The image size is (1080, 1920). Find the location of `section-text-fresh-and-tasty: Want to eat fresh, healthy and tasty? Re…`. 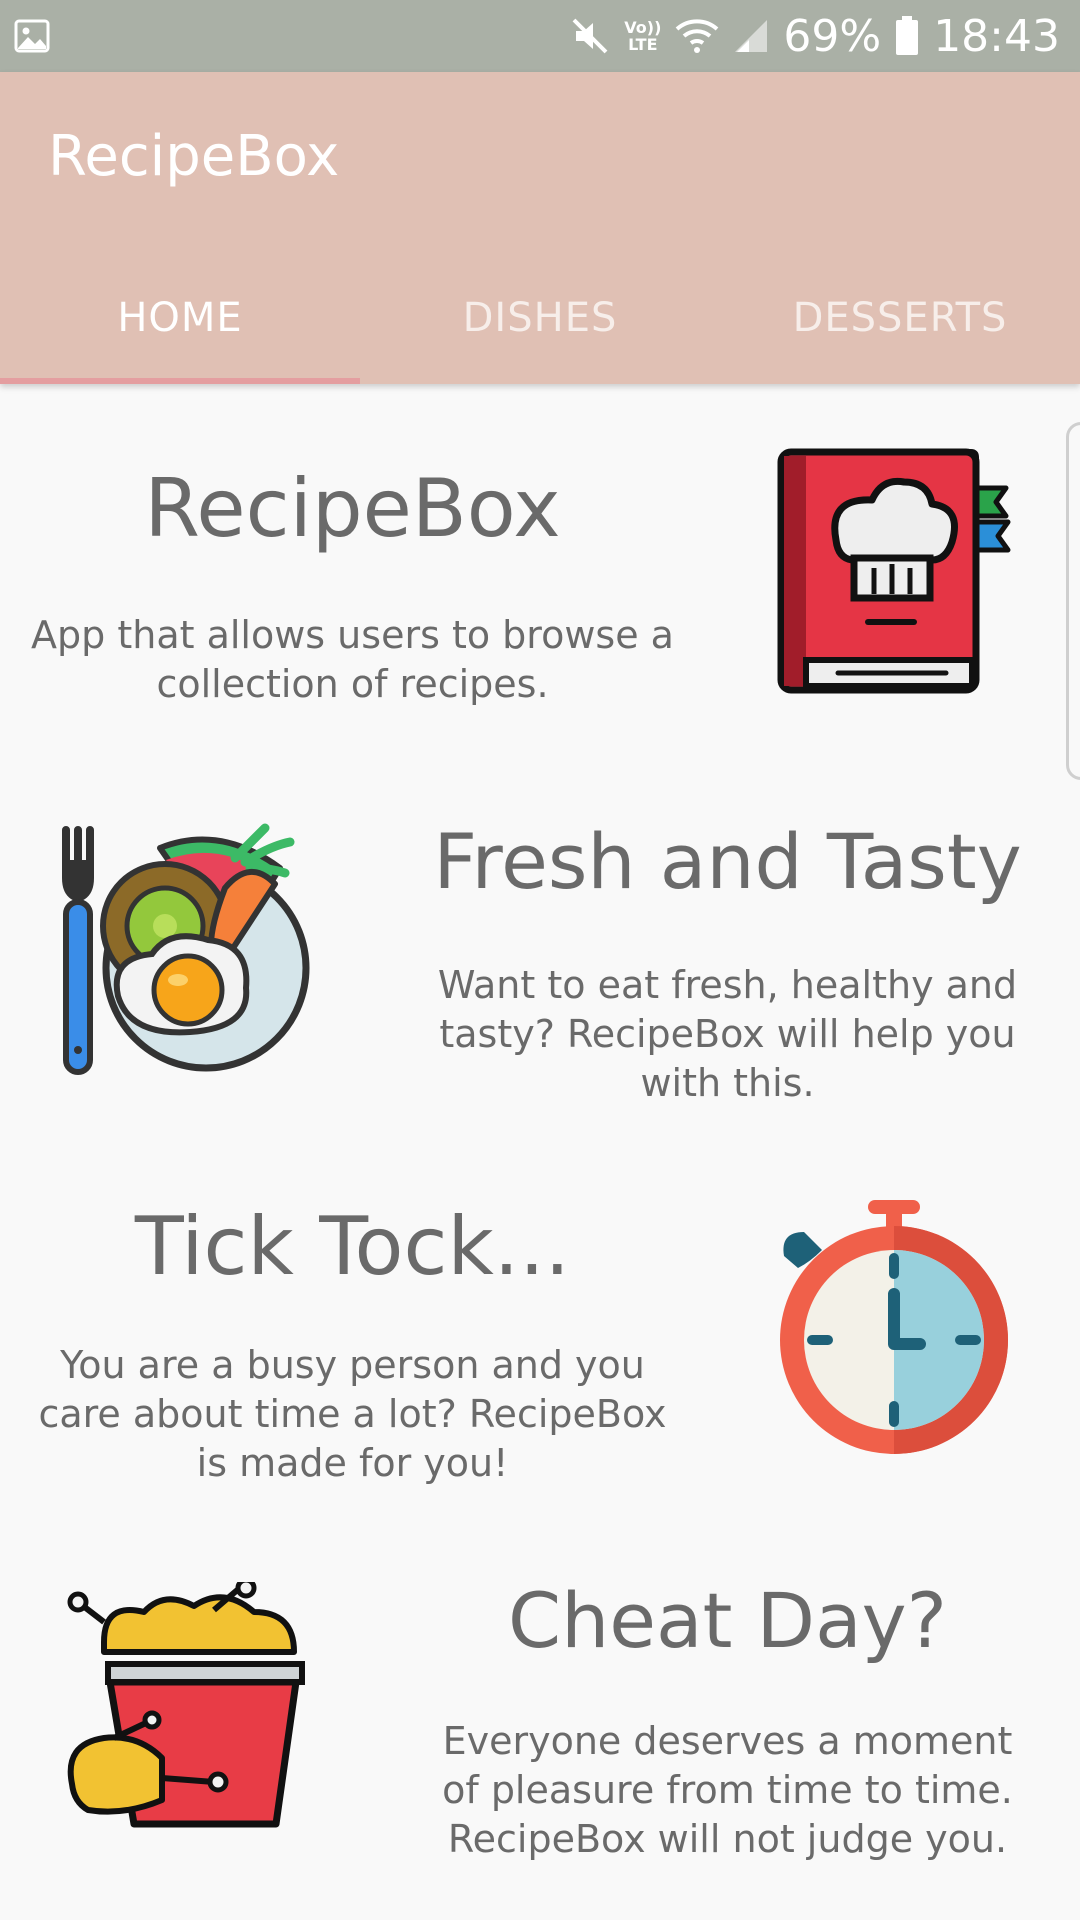

section-text-fresh-and-tasty: Want to eat fresh, healthy and tasty? Re… is located at coordinates (727, 1034).